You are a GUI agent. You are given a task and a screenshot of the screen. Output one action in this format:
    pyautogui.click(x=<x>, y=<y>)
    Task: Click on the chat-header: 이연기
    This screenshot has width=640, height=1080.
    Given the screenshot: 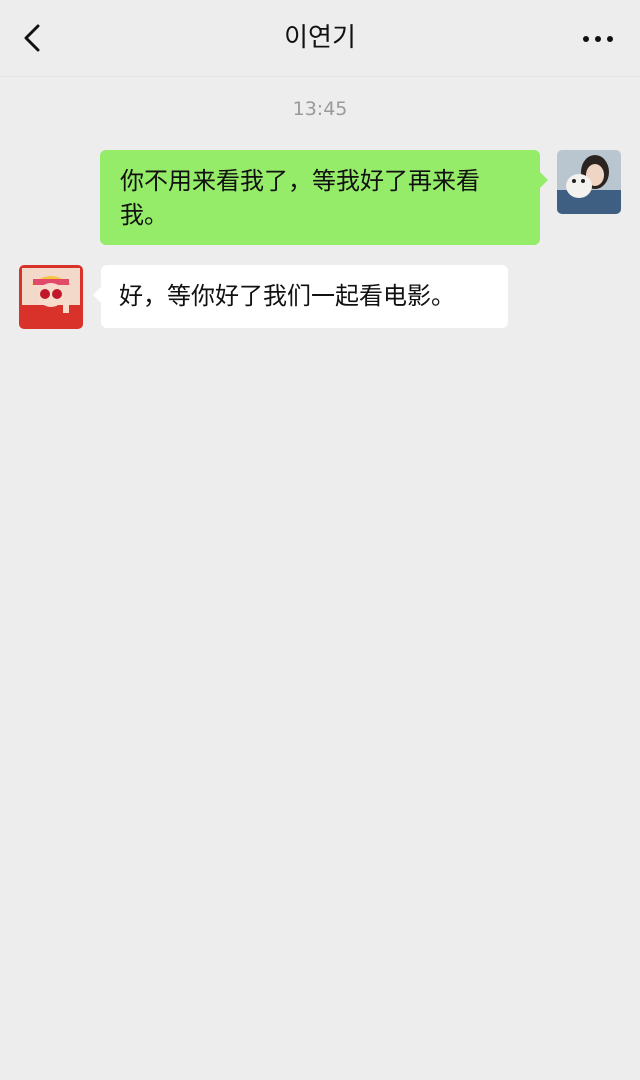 What is the action you would take?
    pyautogui.click(x=320, y=38)
    